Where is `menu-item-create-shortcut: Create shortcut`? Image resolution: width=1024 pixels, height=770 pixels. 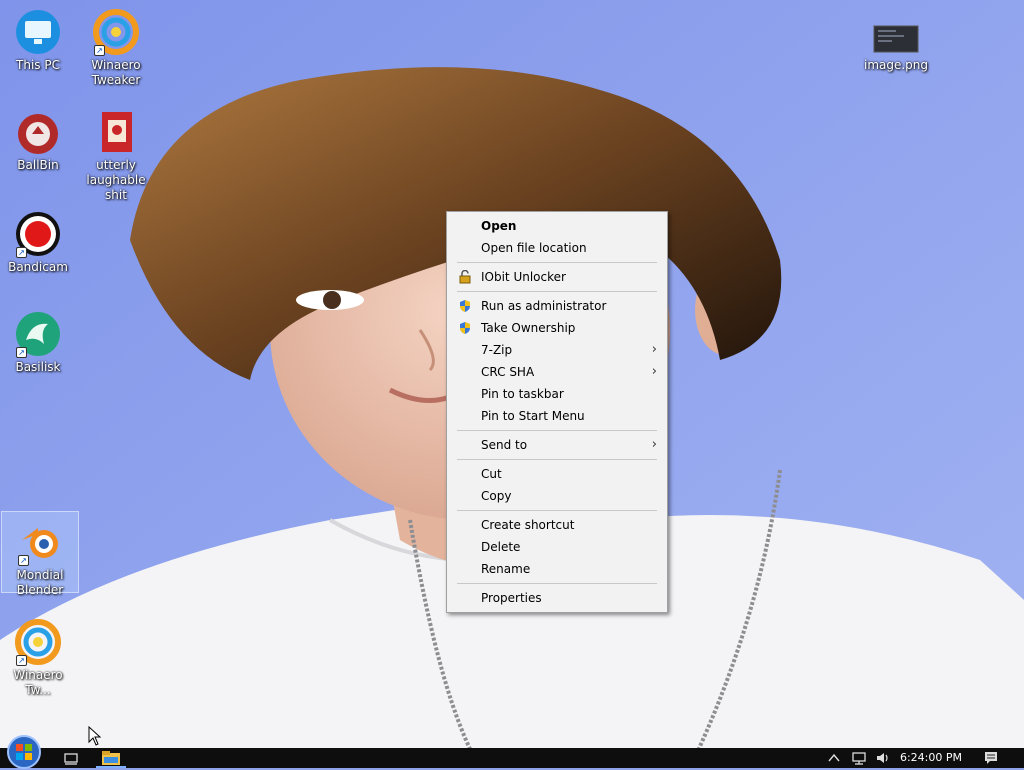
menu-item-create-shortcut: Create shortcut is located at coordinates (557, 525).